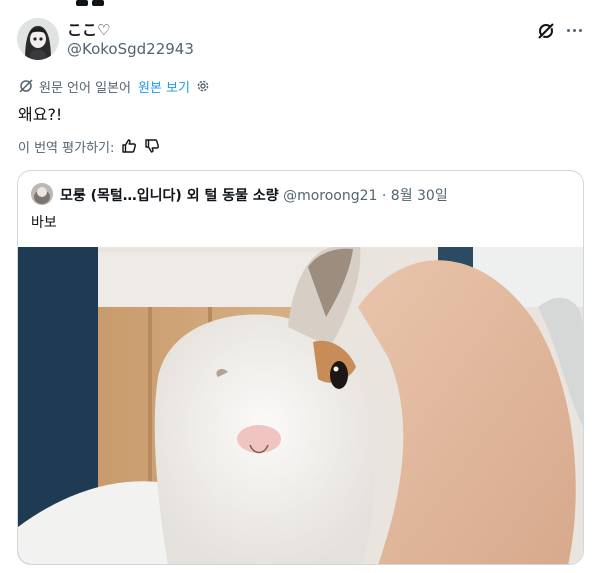 The width and height of the screenshot is (595, 573). What do you see at coordinates (44, 223) in the screenshot?
I see `quoted-text: 바보` at bounding box center [44, 223].